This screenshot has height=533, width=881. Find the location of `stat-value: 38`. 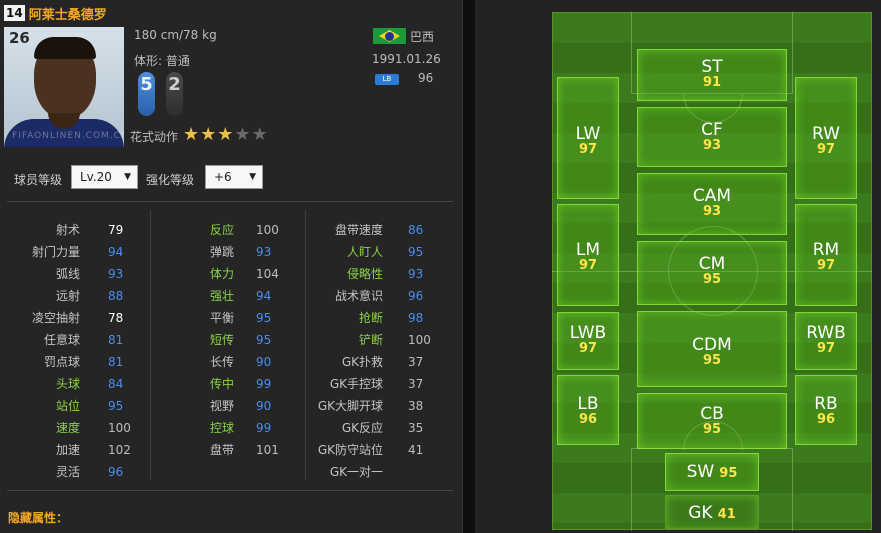

stat-value: 38 is located at coordinates (416, 406).